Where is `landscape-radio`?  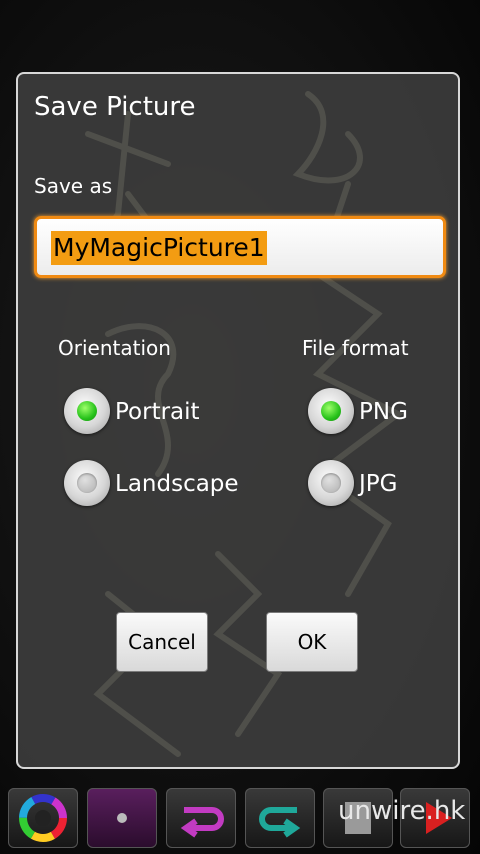
landscape-radio is located at coordinates (87, 483).